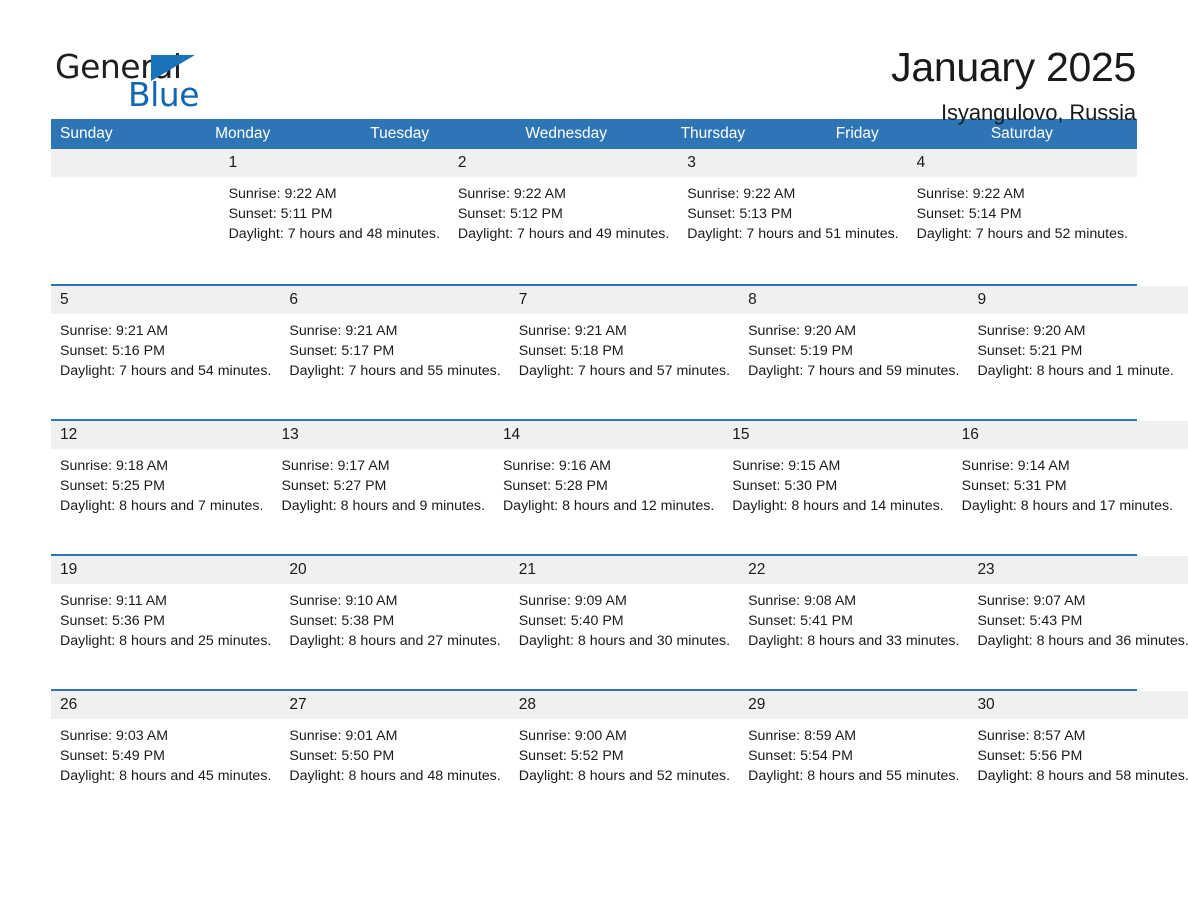  What do you see at coordinates (1021, 133) in the screenshot?
I see `weekday-saturday: Saturday` at bounding box center [1021, 133].